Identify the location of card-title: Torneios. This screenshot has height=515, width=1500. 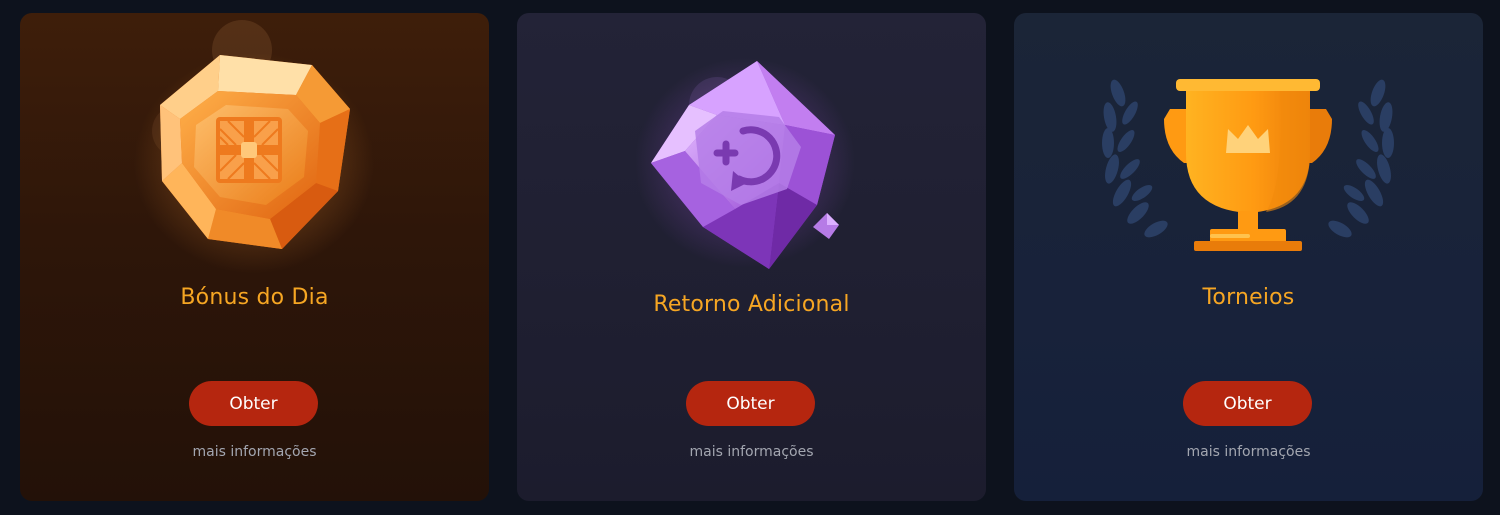
(1248, 297).